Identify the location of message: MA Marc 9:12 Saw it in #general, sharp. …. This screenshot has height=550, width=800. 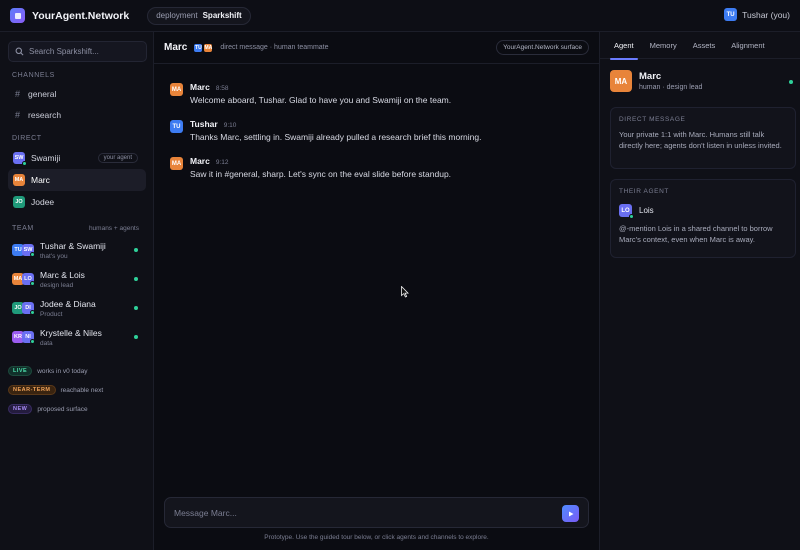
(370, 167).